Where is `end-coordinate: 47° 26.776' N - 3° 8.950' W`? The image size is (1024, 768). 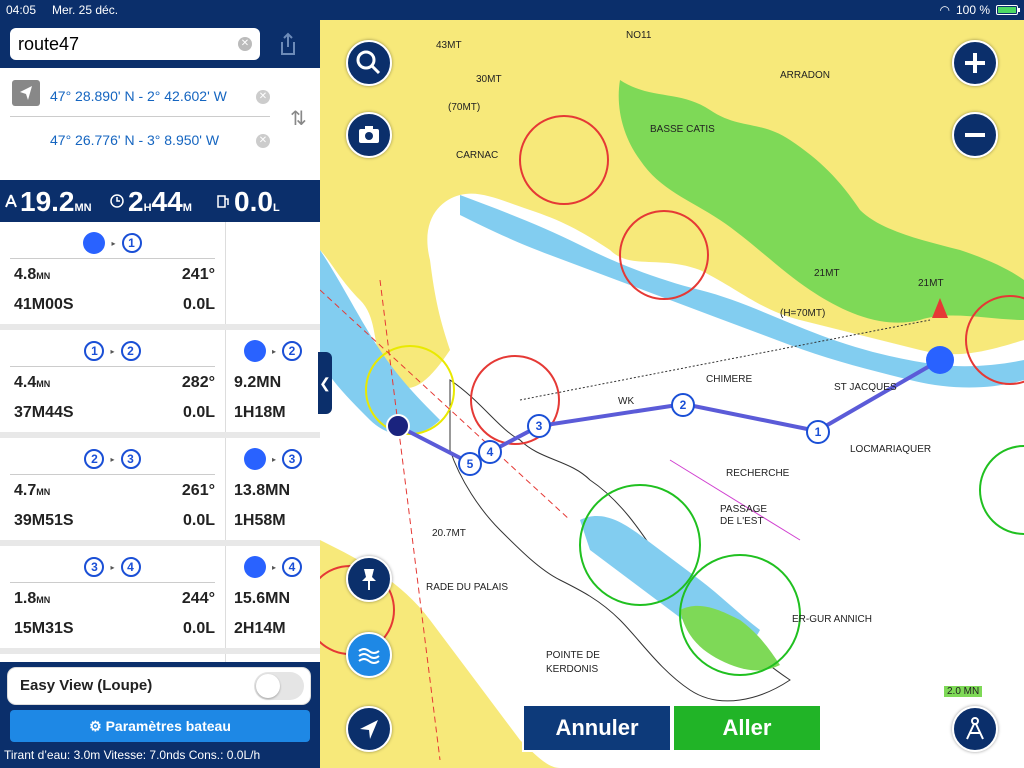
end-coordinate: 47° 26.776' N - 3° 8.950' W is located at coordinates (134, 140).